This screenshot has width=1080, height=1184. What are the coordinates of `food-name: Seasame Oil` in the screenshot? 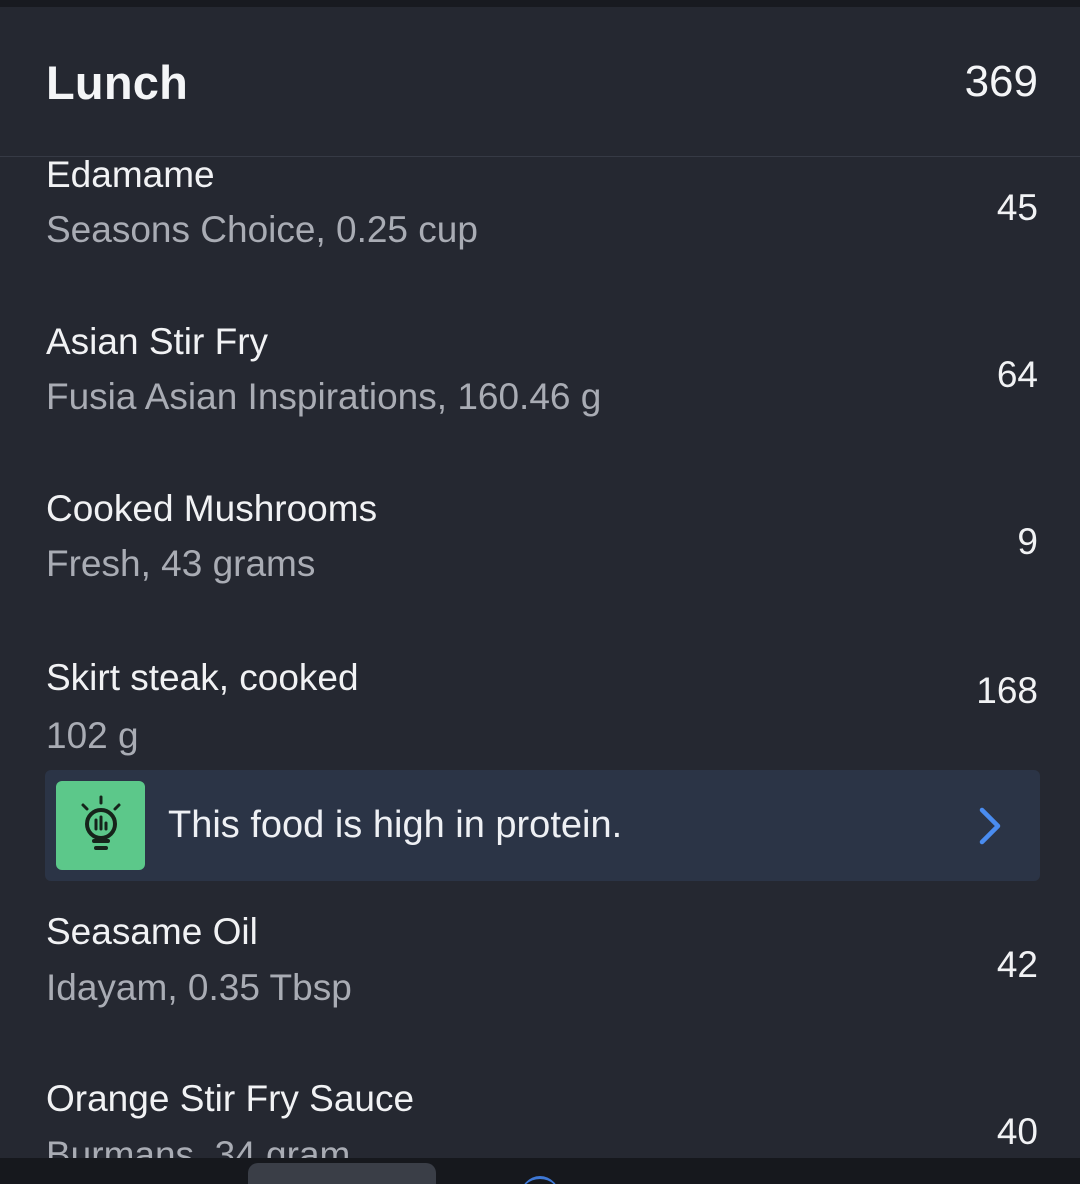 It's located at (152, 931).